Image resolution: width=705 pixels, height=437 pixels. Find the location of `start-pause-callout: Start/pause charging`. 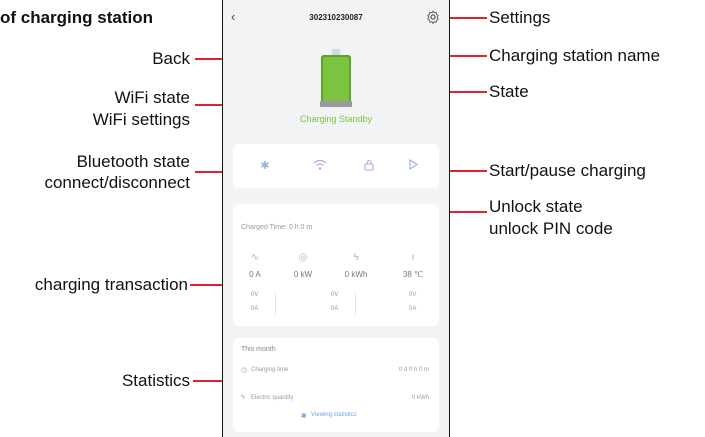

start-pause-callout: Start/pause charging is located at coordinates (567, 170).